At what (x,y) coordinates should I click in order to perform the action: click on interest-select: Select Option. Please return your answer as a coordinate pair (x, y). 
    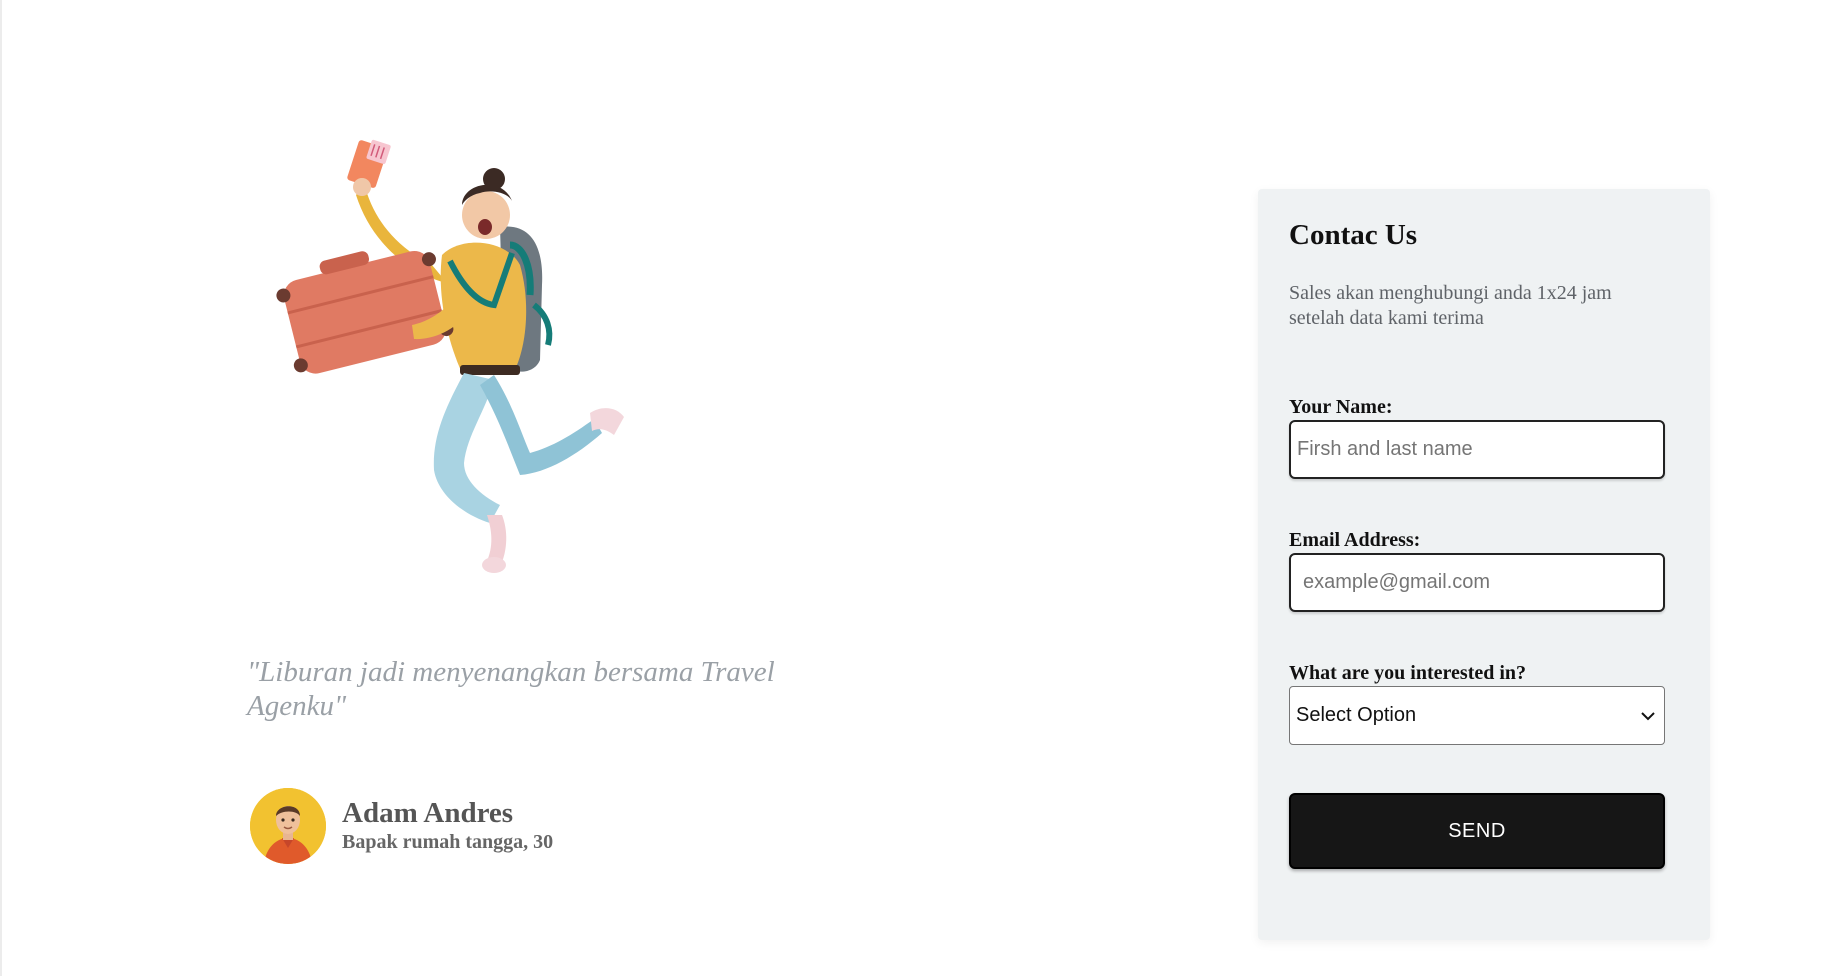
    Looking at the image, I should click on (1477, 715).